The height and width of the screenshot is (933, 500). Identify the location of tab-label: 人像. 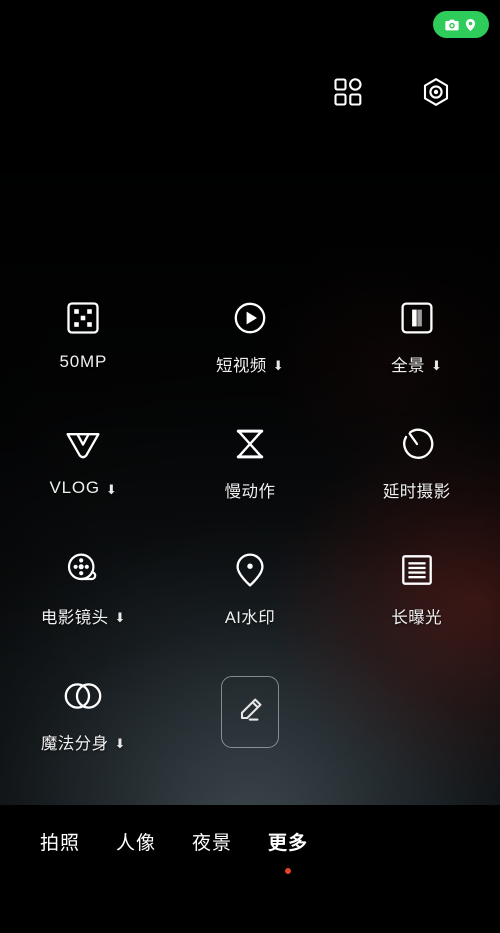
(136, 843).